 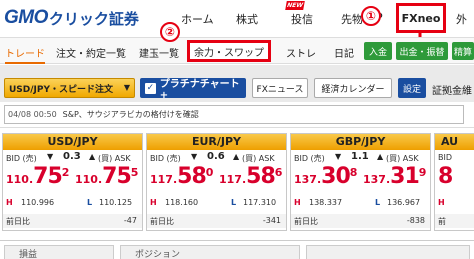 What do you see at coordinates (126, 87) in the screenshot?
I see `chevron-down-icon: ▼` at bounding box center [126, 87].